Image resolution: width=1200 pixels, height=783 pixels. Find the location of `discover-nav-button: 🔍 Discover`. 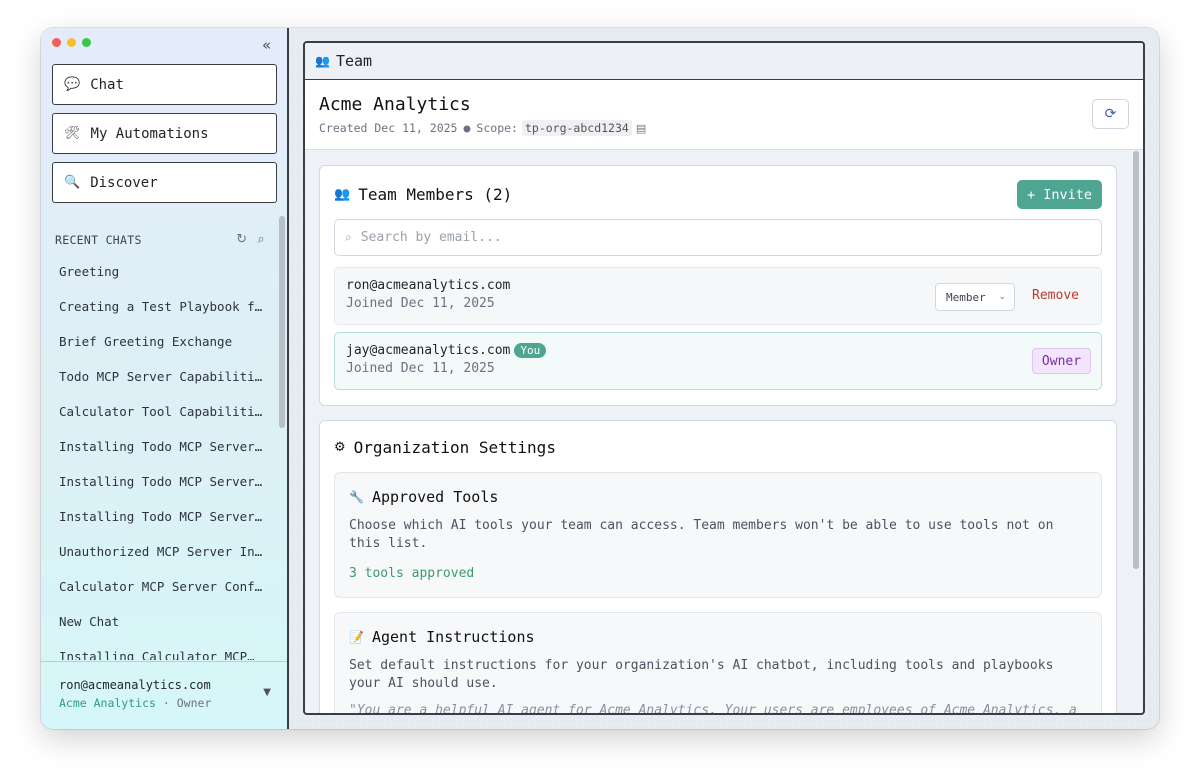

discover-nav-button: 🔍 Discover is located at coordinates (164, 182).